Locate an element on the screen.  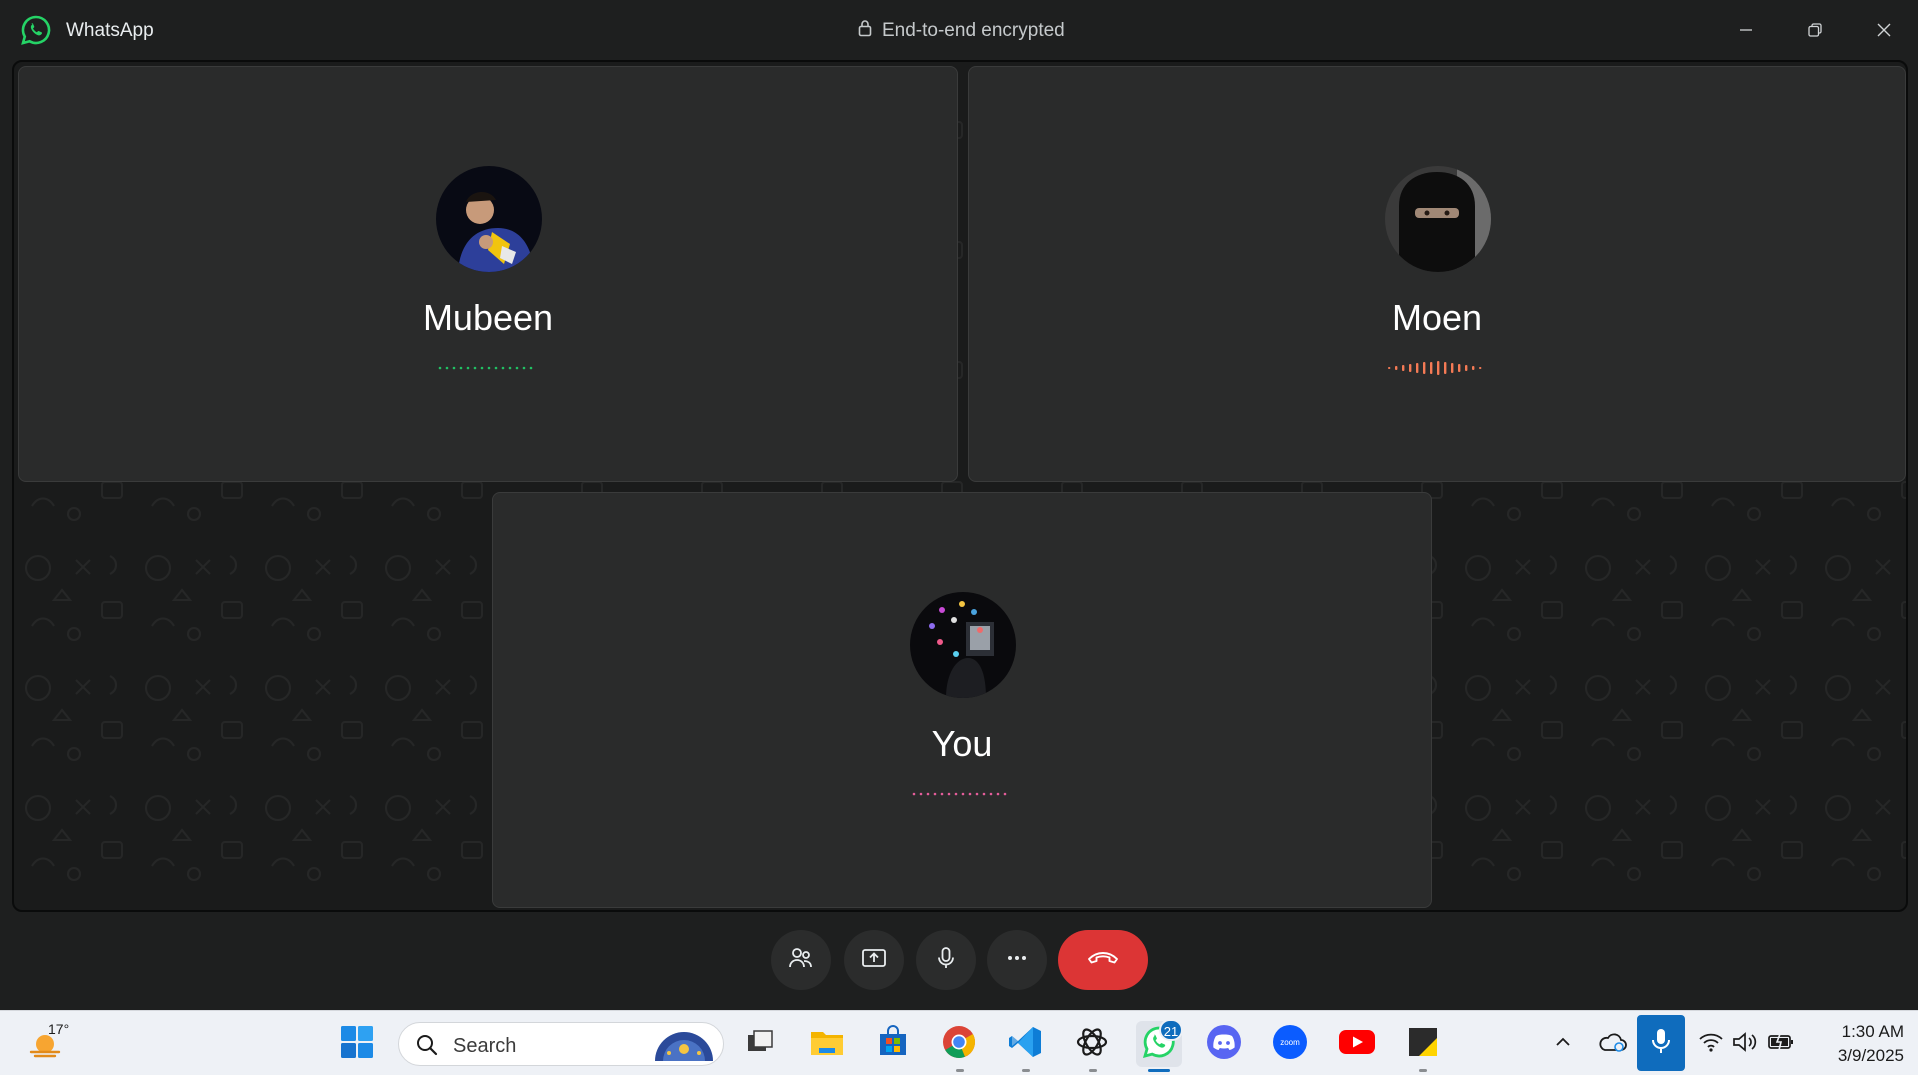
participant-name: You is located at coordinates (962, 743).